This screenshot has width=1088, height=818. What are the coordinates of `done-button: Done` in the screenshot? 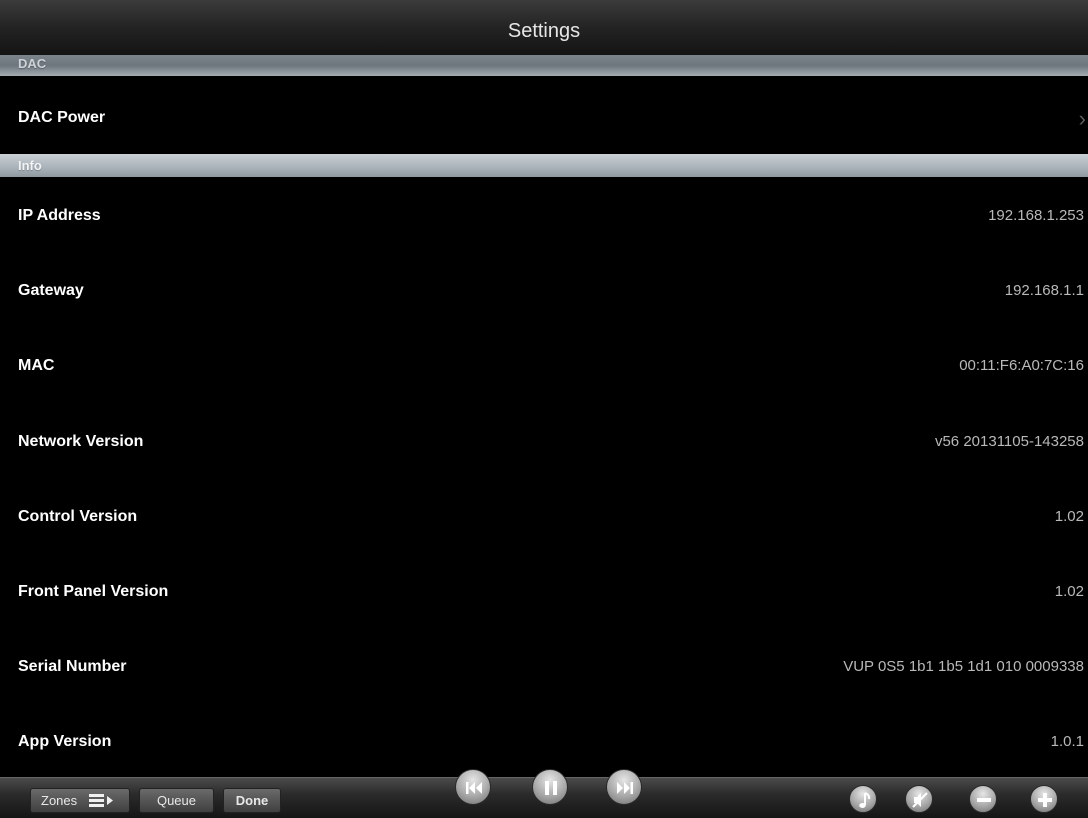 It's located at (252, 800).